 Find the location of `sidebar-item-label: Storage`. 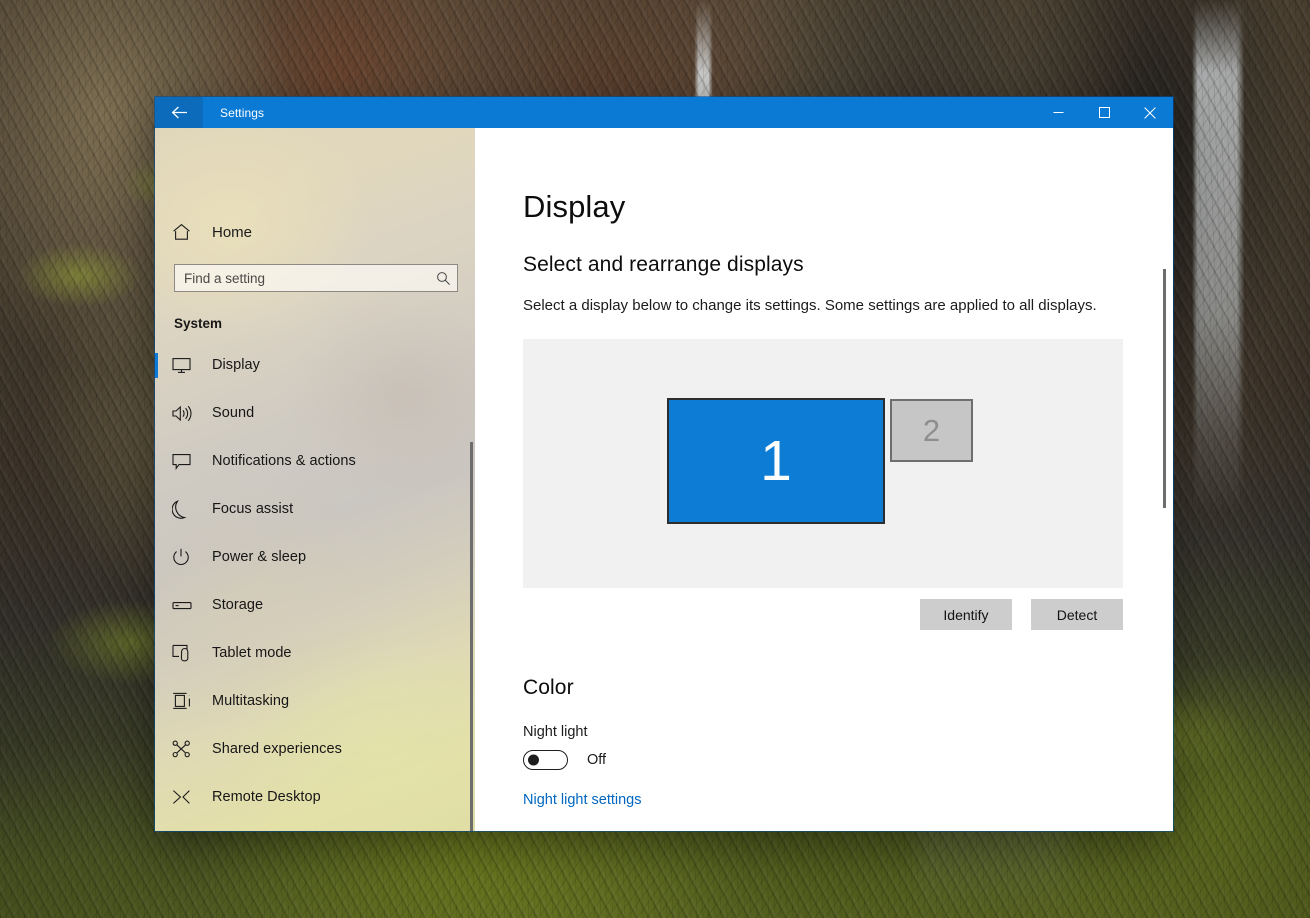

sidebar-item-label: Storage is located at coordinates (238, 605).